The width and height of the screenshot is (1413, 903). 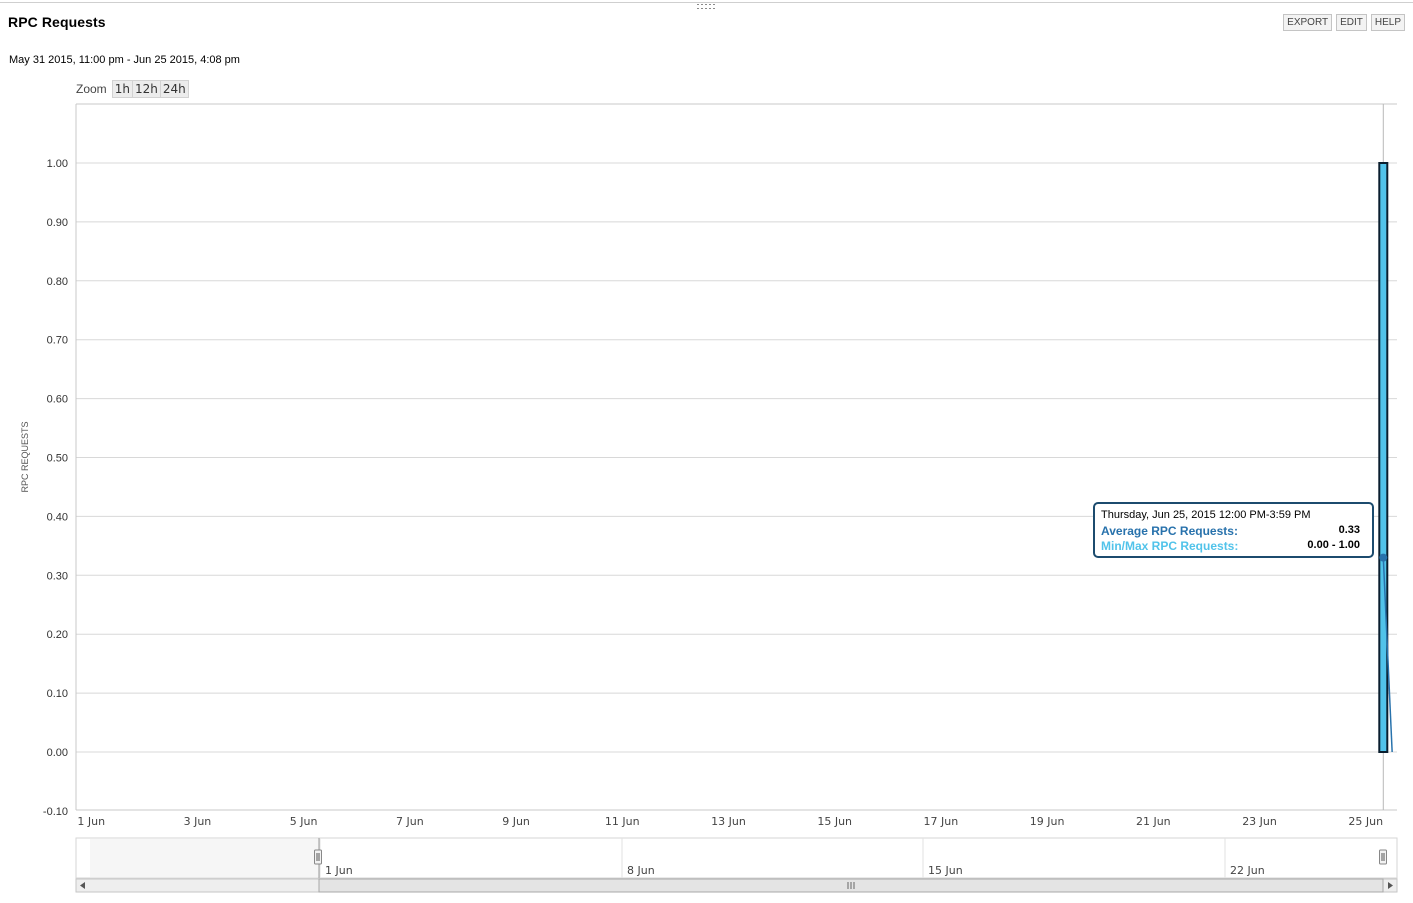 What do you see at coordinates (736, 885) in the screenshot?
I see `navigator-scrollbar` at bounding box center [736, 885].